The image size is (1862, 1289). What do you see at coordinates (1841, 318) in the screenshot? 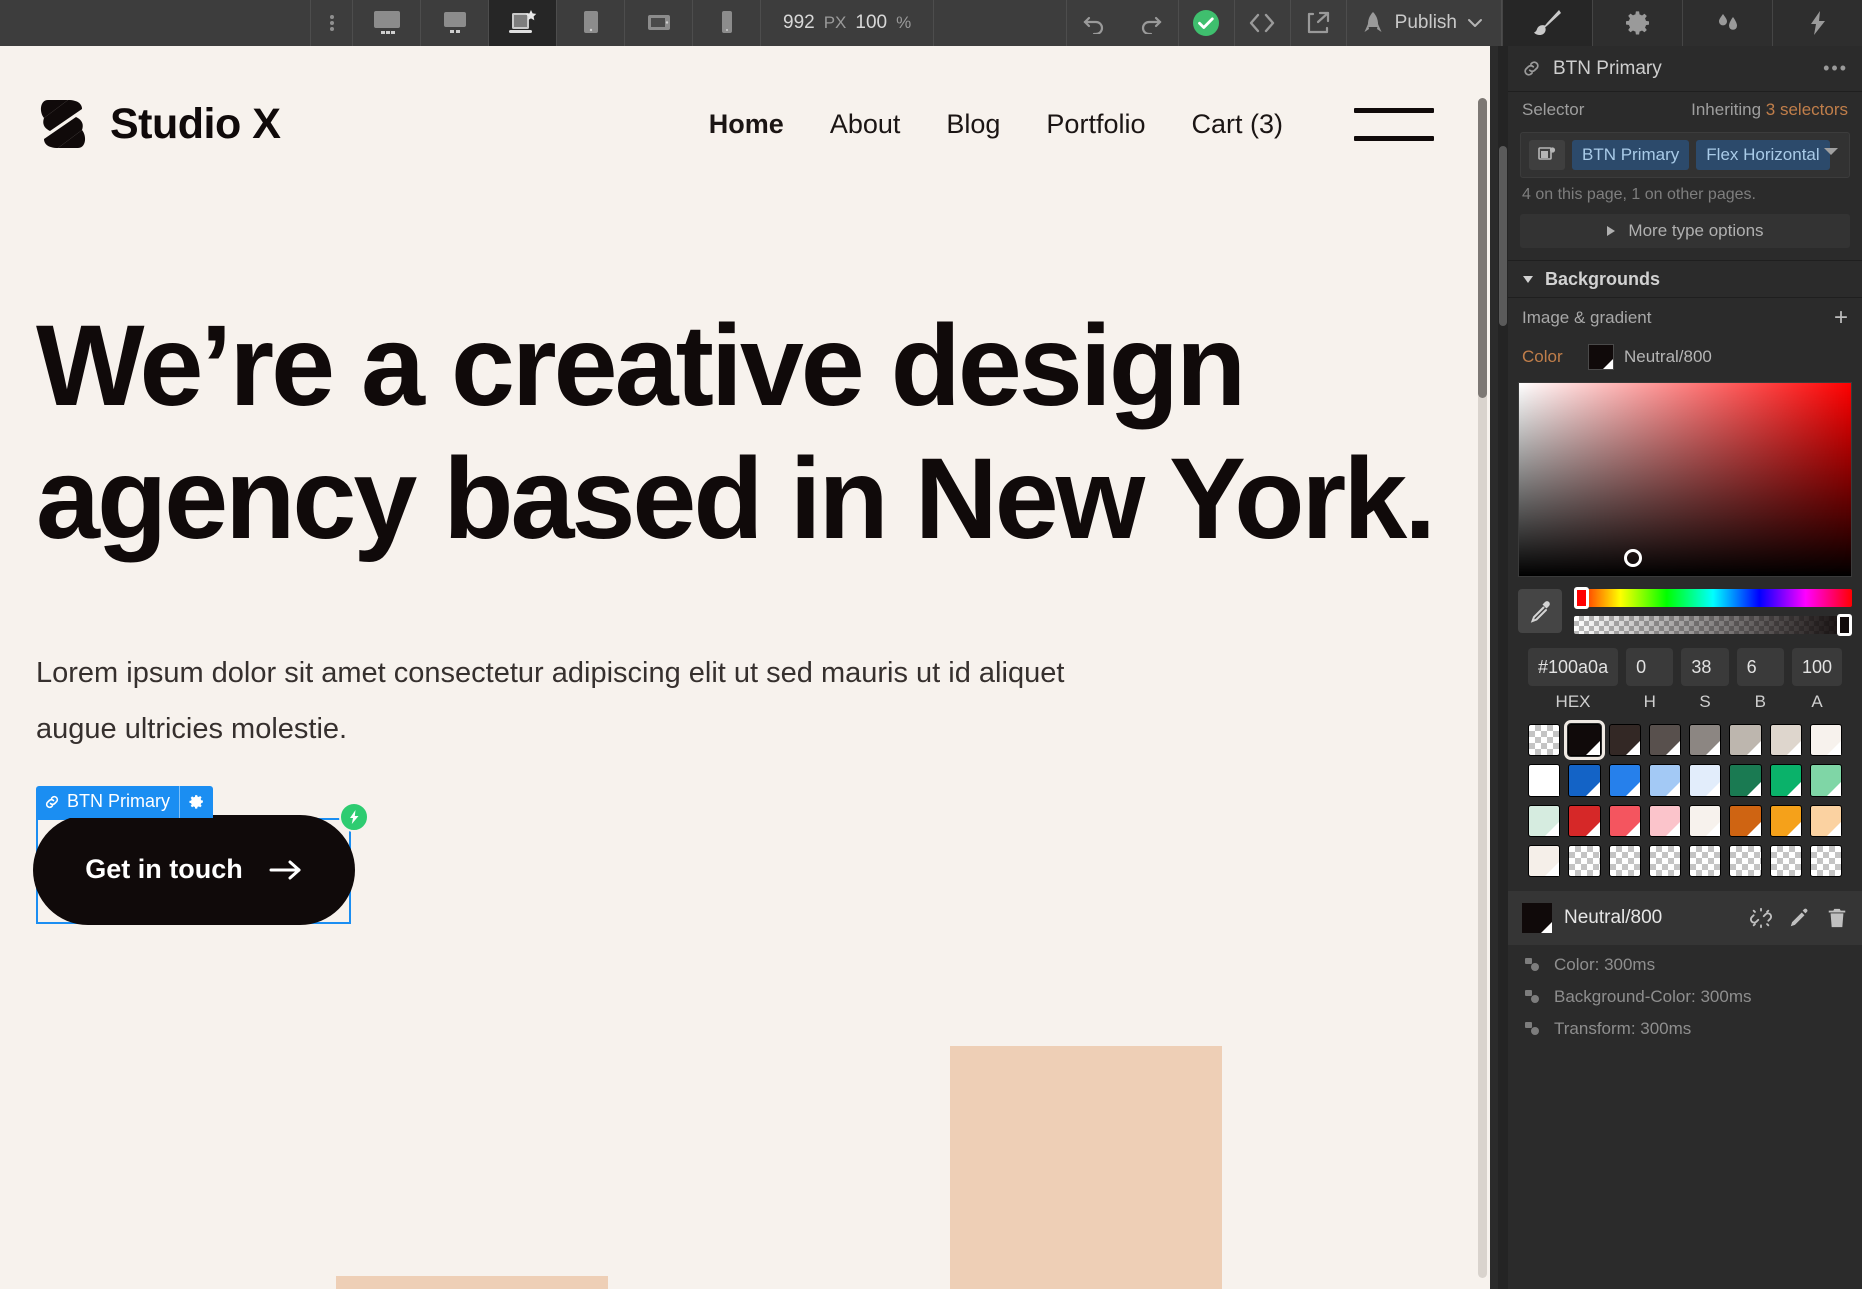
I see `plus-icon: +` at bounding box center [1841, 318].